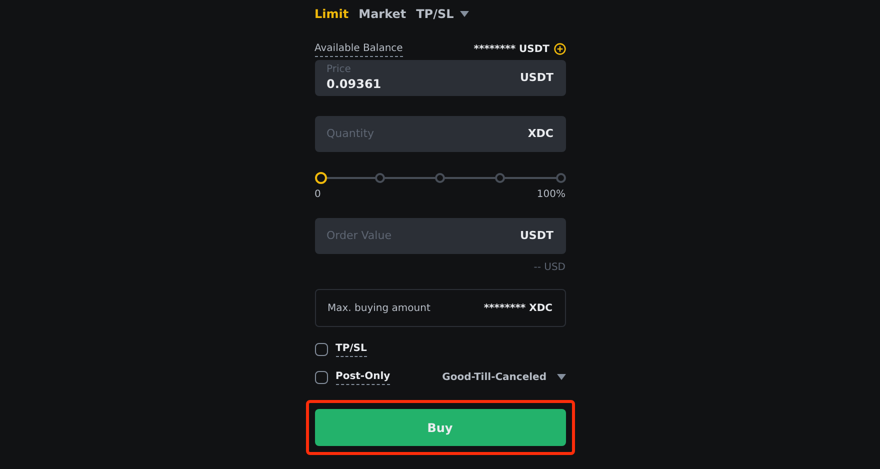 The image size is (880, 469). Describe the element at coordinates (382, 14) in the screenshot. I see `order-tab: Market` at that location.